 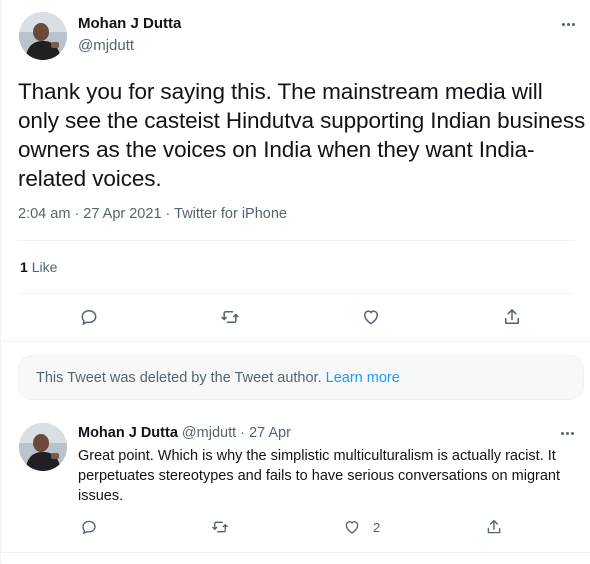 What do you see at coordinates (352, 527) in the screenshot?
I see `reply-heart-icon` at bounding box center [352, 527].